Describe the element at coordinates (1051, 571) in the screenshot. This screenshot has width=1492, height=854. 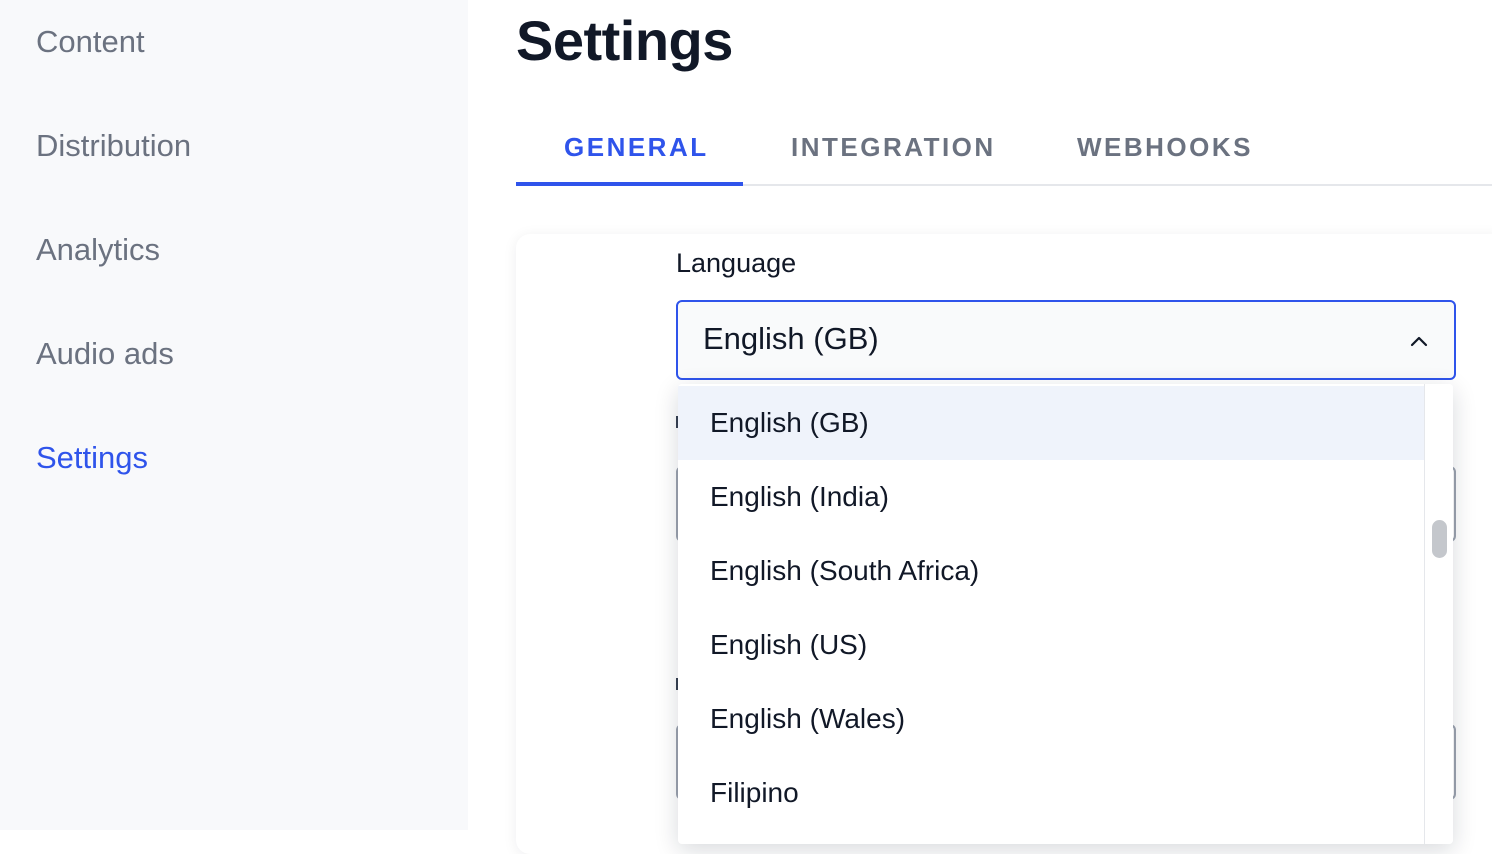
I see `language-option-english-south-africa: English (South Africa)` at that location.